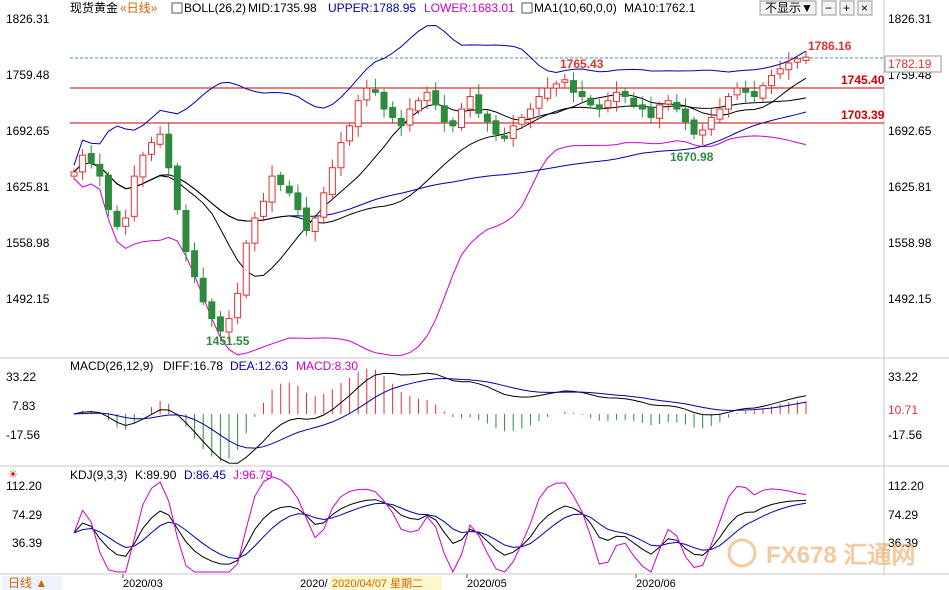  Describe the element at coordinates (656, 584) in the screenshot. I see `date-label: 2020/06` at that location.